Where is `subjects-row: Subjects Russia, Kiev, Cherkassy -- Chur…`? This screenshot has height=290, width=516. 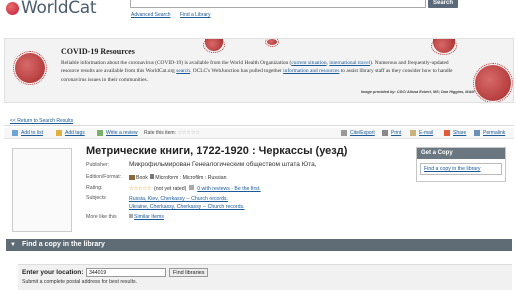
subjects-row: Subjects Russia, Kiev, Cherkassy -- Chur… is located at coordinates (165, 202).